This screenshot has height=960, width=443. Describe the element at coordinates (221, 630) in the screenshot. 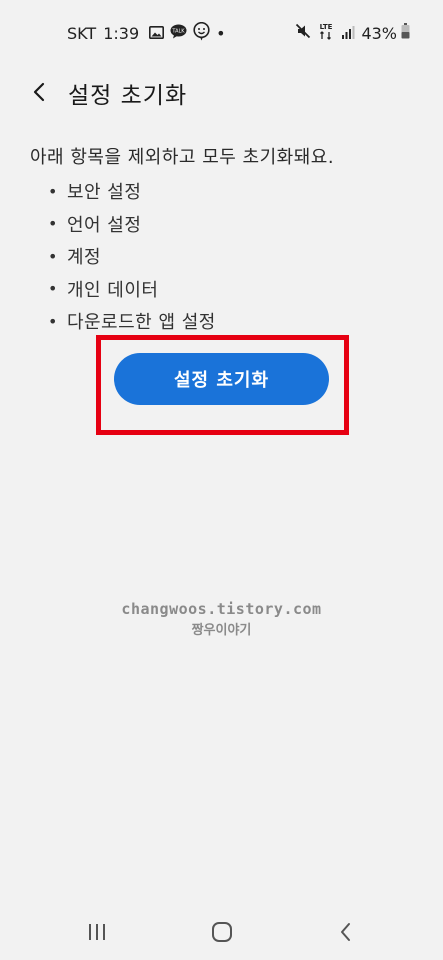

I see `watermark-name: 짱우이야기` at that location.